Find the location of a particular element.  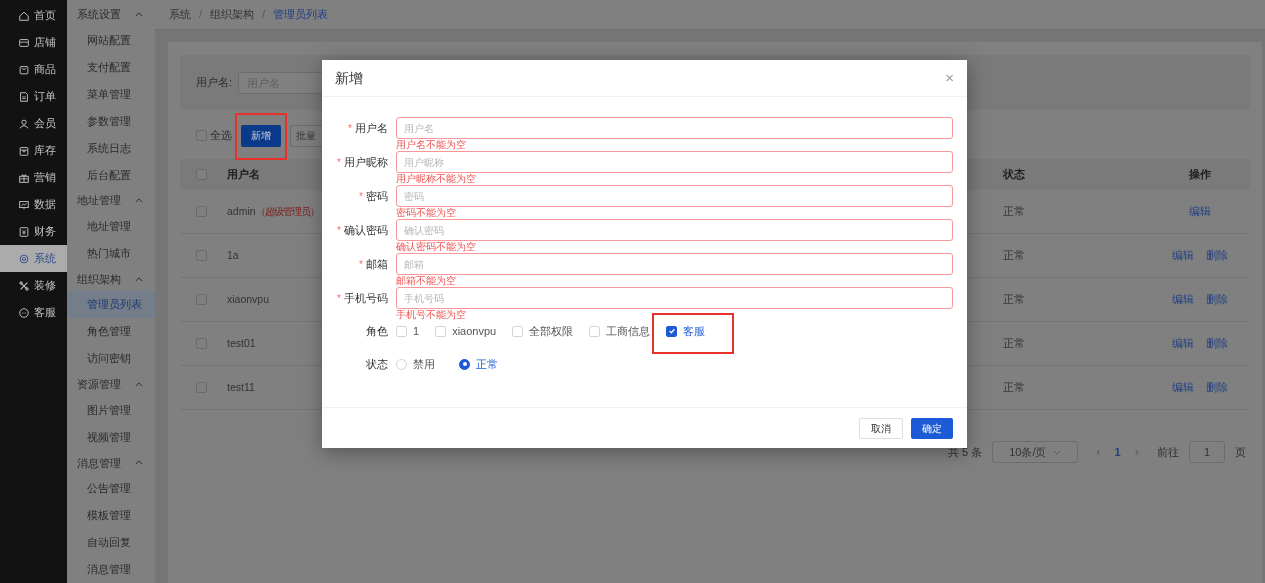

page-suffix: 页 is located at coordinates (1240, 452).